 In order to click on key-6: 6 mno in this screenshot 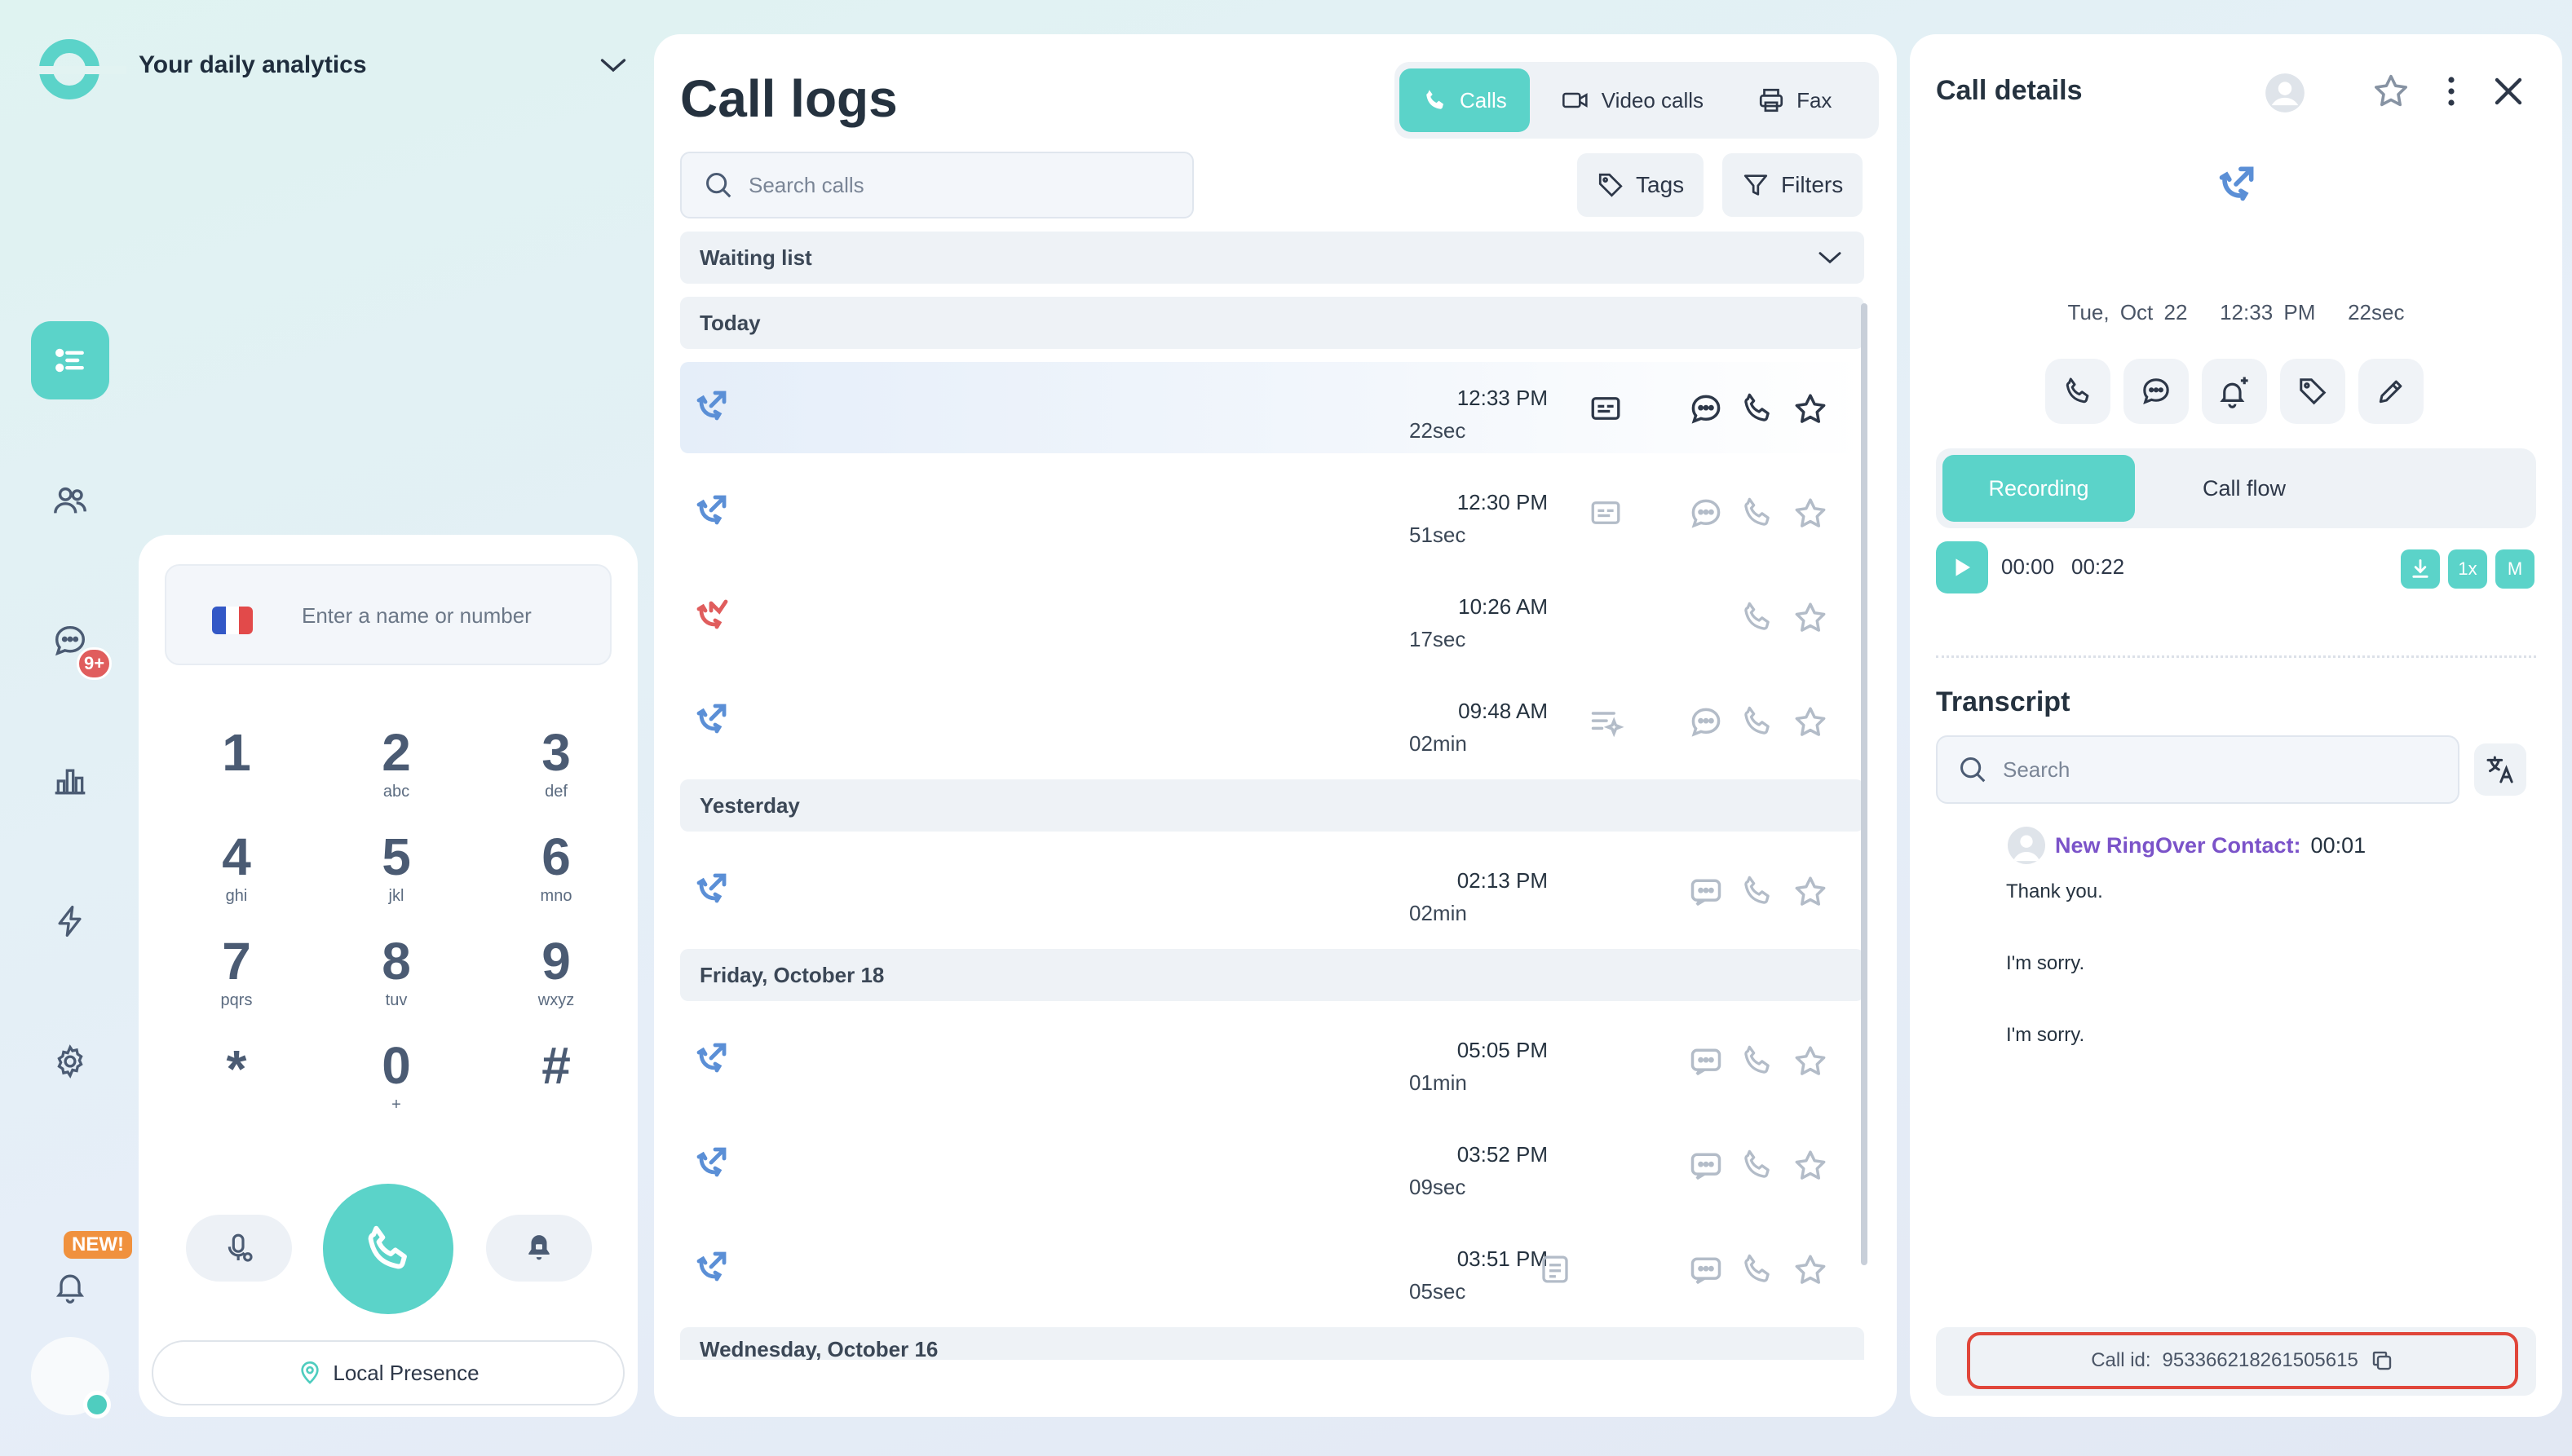, I will do `click(556, 867)`.